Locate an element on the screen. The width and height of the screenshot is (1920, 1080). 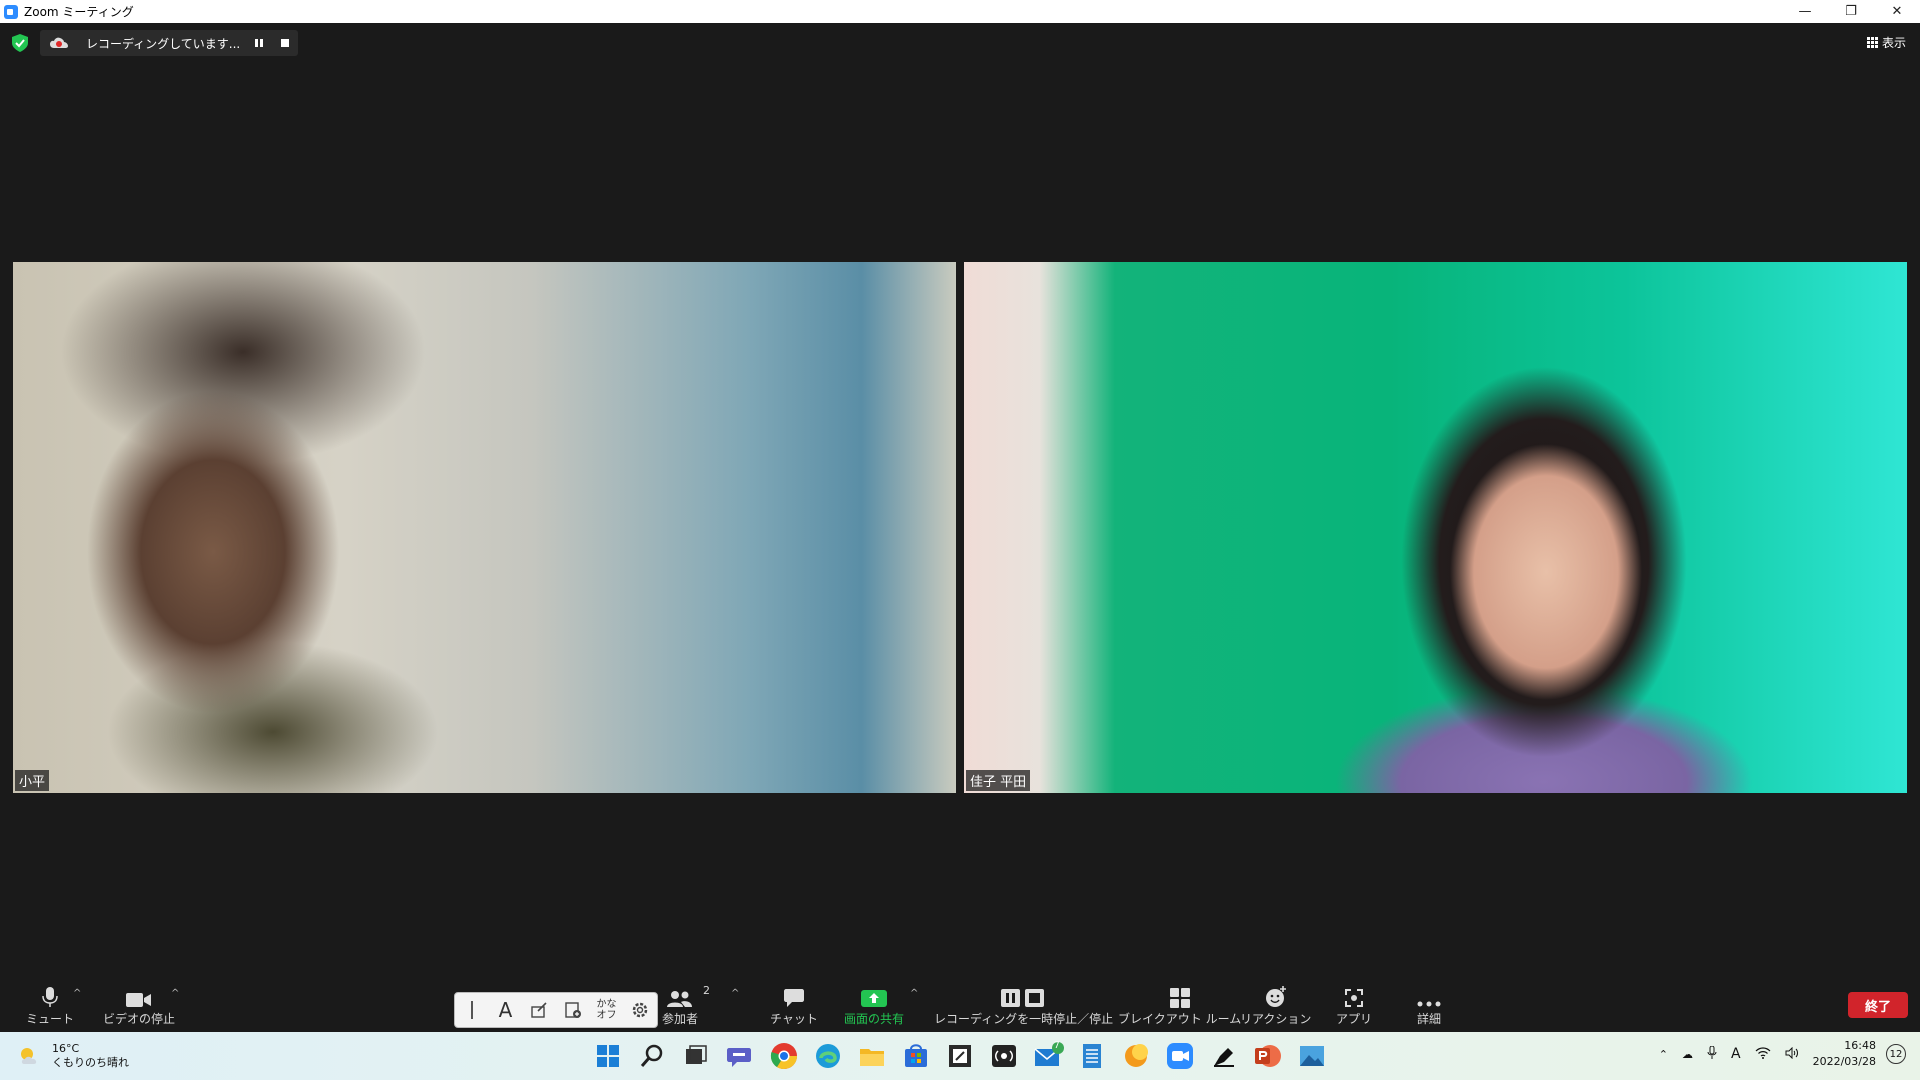
audio-options-chevron-icon: ^ is located at coordinates (77, 993).